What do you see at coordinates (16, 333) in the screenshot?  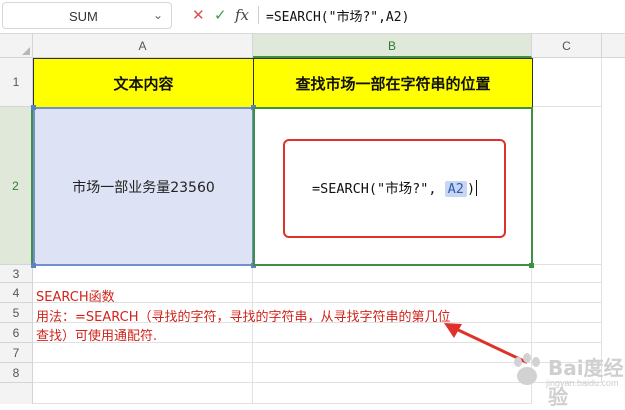 I see `row-header-6: 6` at bounding box center [16, 333].